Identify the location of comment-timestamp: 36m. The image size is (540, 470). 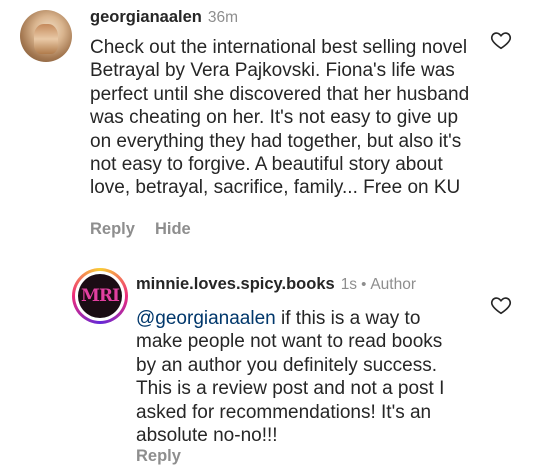
(223, 17).